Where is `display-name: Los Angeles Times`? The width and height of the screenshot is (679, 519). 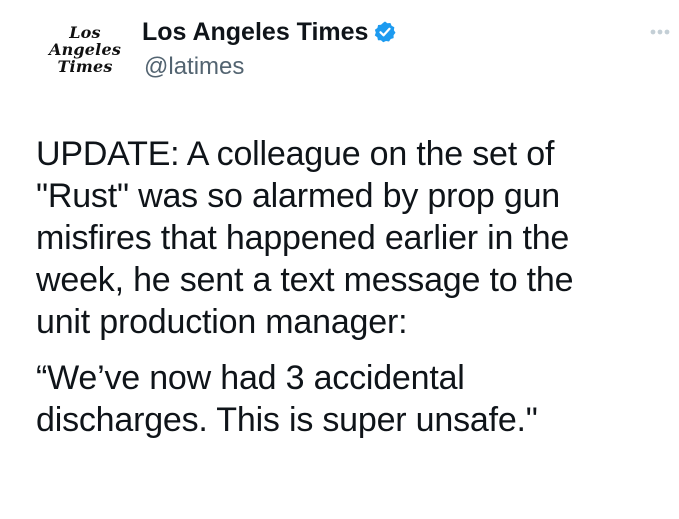
display-name: Los Angeles Times is located at coordinates (255, 32).